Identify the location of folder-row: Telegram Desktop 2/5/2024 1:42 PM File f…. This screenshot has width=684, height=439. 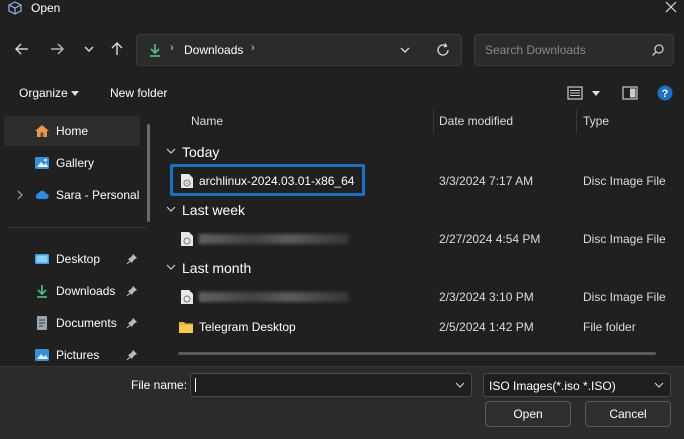
(422, 327).